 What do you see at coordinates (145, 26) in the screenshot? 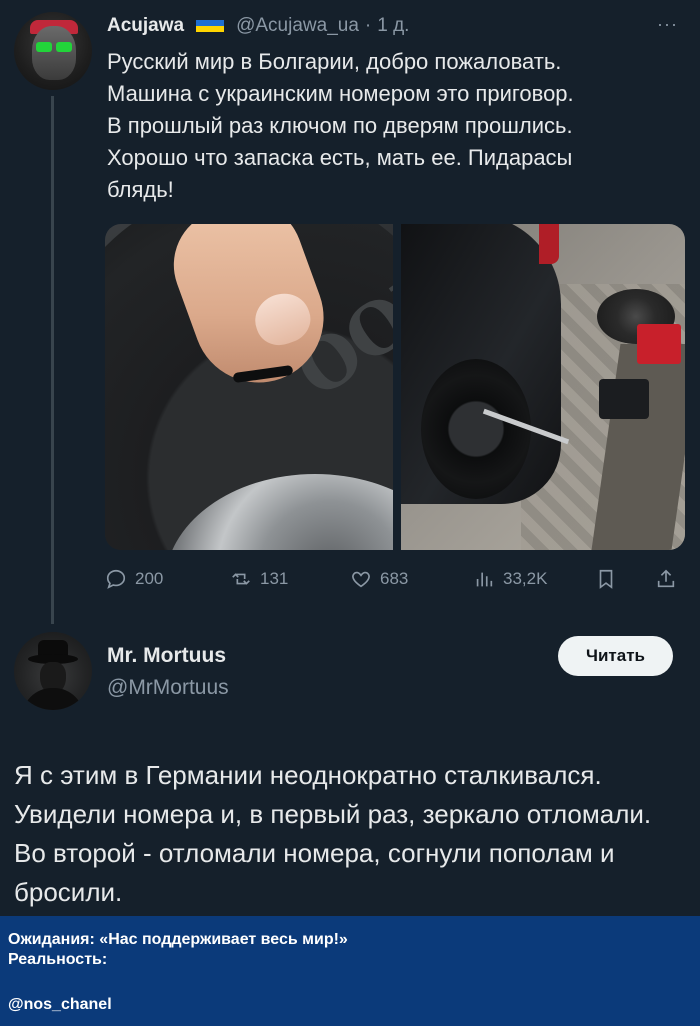
I see `author-name: Acujawa` at bounding box center [145, 26].